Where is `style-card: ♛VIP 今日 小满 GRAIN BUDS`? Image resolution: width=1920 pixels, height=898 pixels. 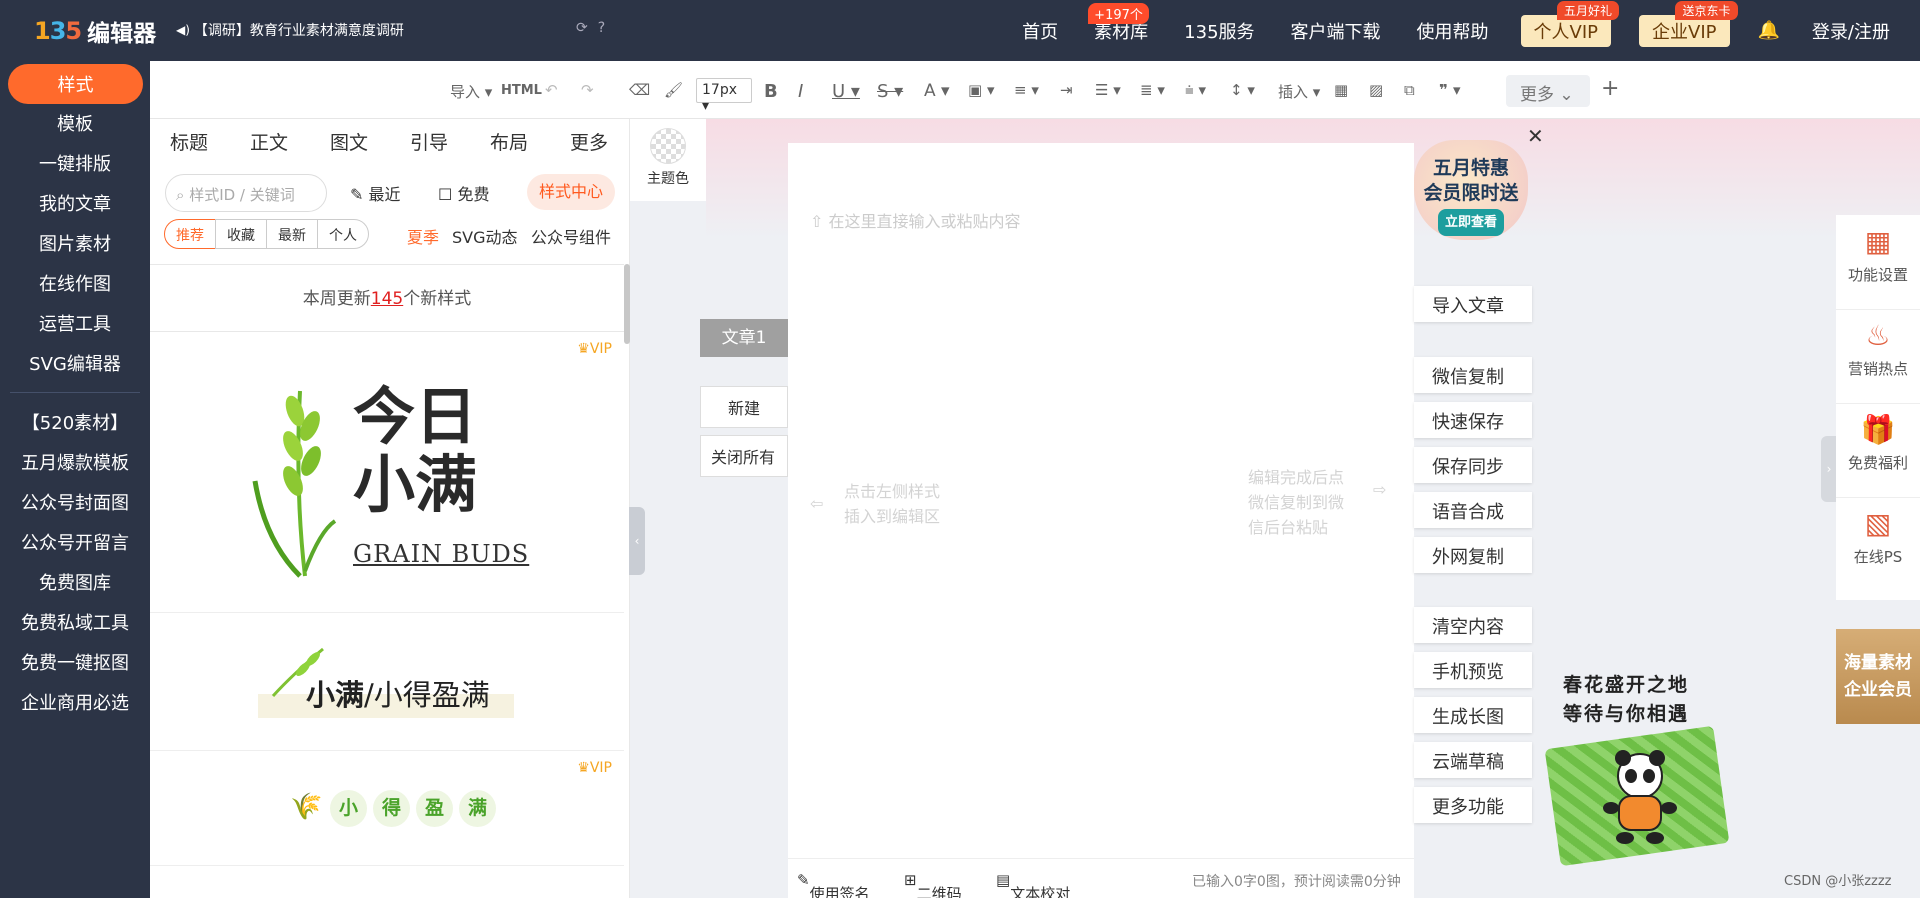
style-card: ♛VIP 今日 小满 GRAIN BUDS is located at coordinates (387, 473).